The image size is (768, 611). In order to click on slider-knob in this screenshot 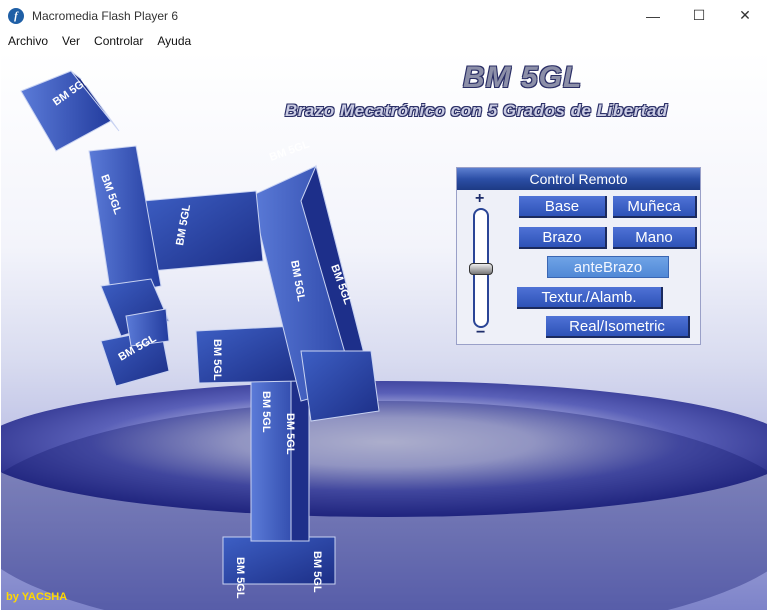, I will do `click(481, 269)`.